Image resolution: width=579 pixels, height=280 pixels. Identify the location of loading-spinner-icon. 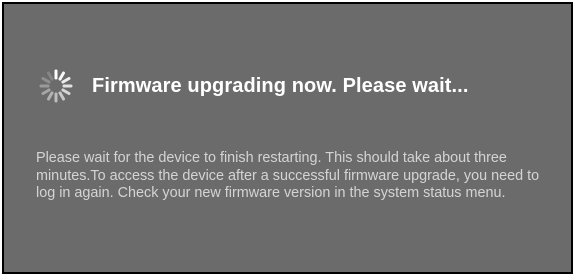
(56, 86).